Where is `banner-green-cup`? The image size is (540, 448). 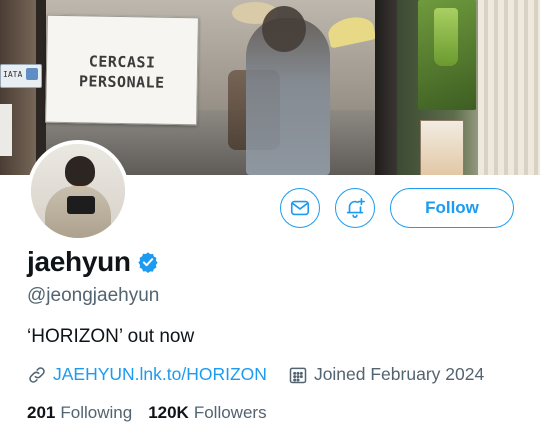 banner-green-cup is located at coordinates (446, 37).